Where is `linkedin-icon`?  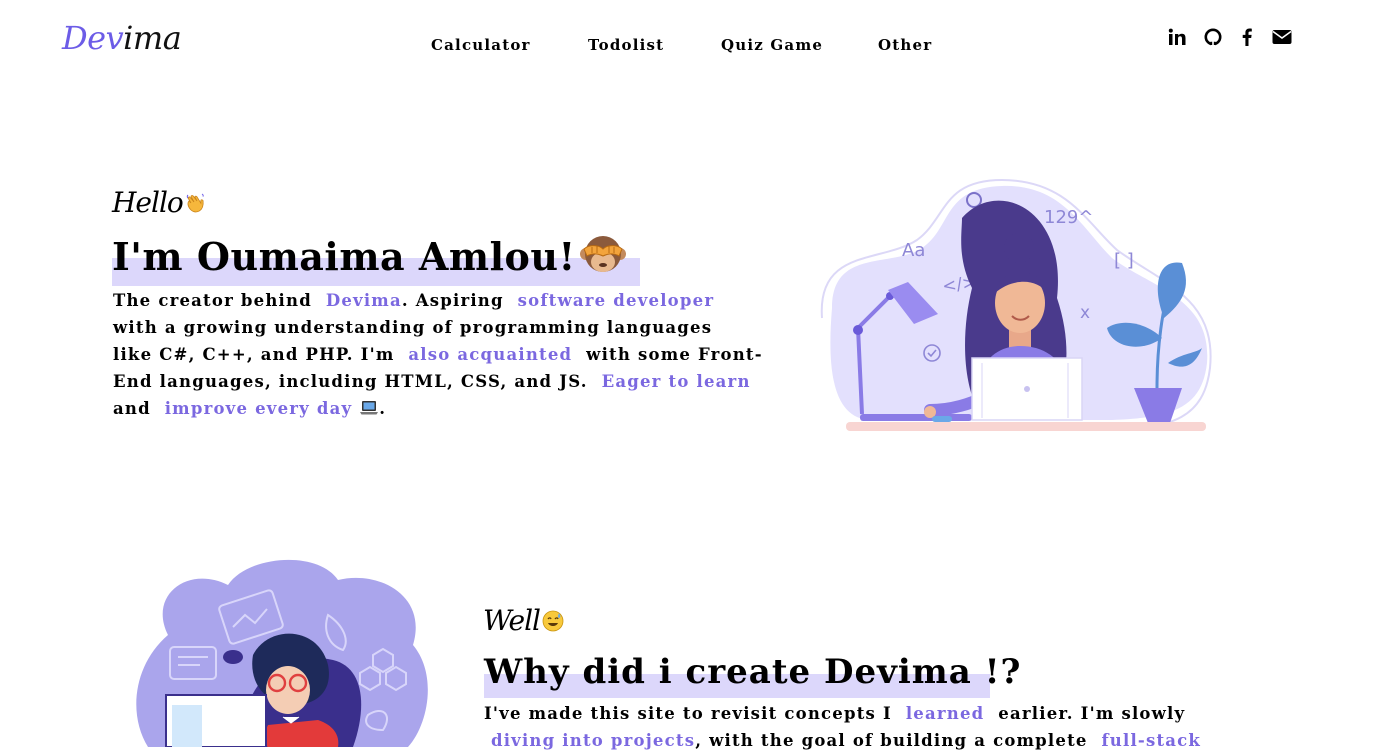 linkedin-icon is located at coordinates (1177, 37).